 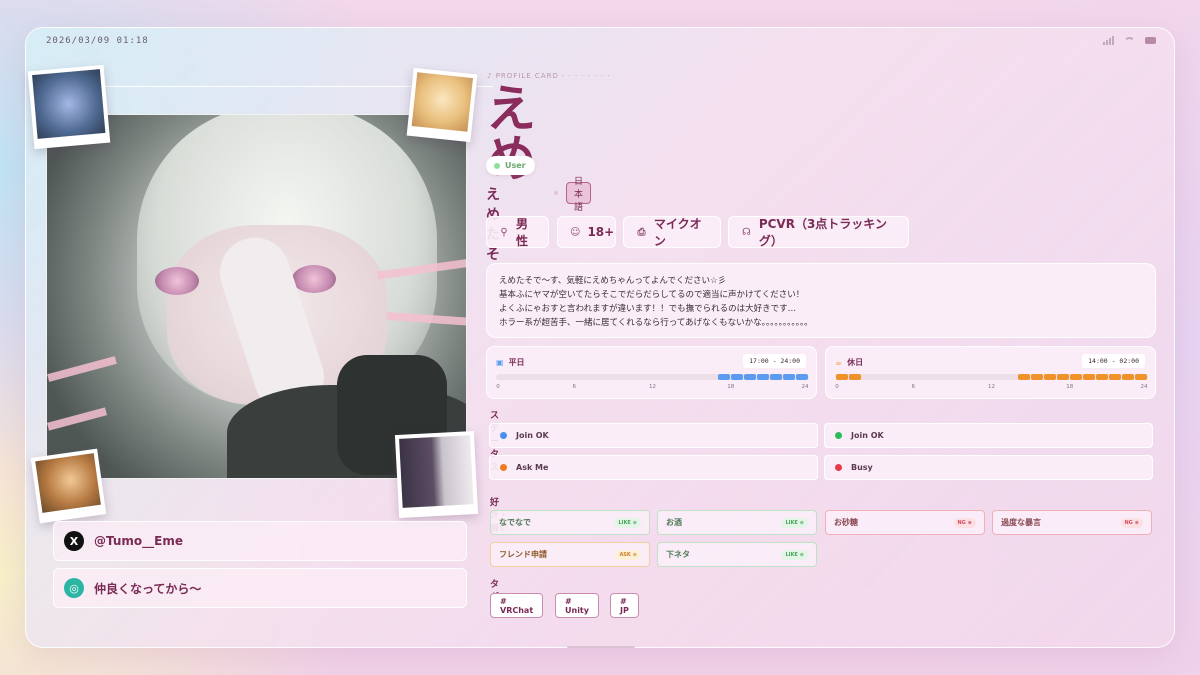 What do you see at coordinates (653, 467) in the screenshot?
I see `status-item: Ask Me` at bounding box center [653, 467].